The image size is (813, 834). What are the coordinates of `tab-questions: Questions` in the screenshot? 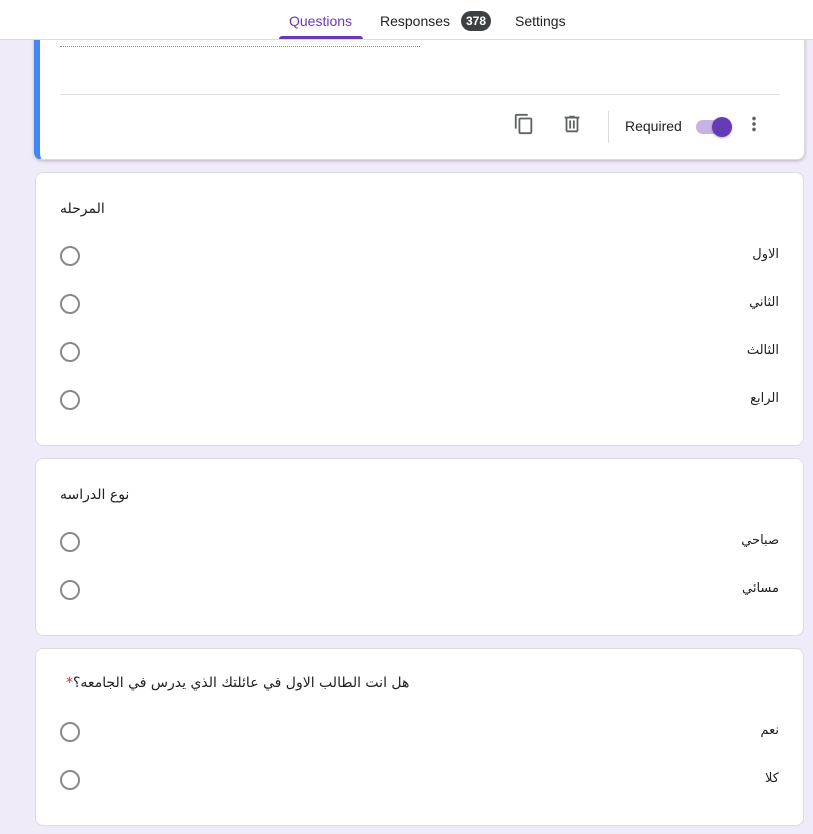 It's located at (321, 19).